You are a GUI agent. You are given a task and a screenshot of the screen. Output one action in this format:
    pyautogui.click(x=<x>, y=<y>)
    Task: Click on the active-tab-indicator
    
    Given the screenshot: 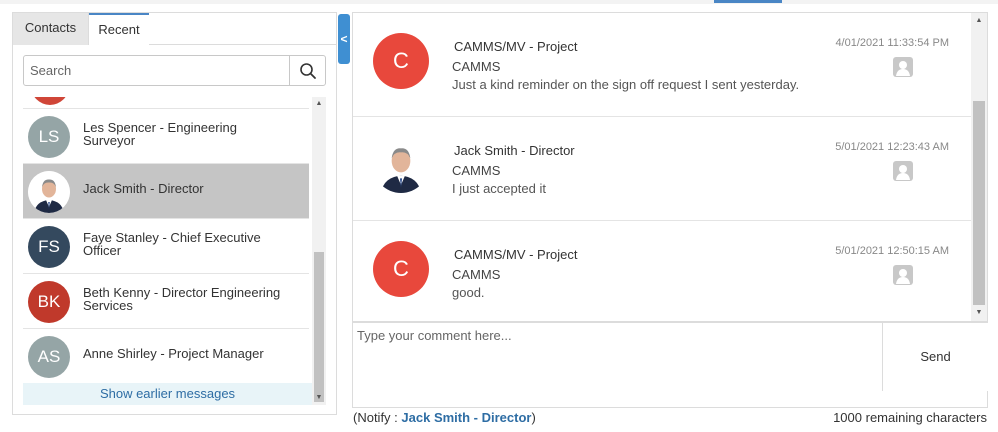 What is the action you would take?
    pyautogui.click(x=748, y=1)
    